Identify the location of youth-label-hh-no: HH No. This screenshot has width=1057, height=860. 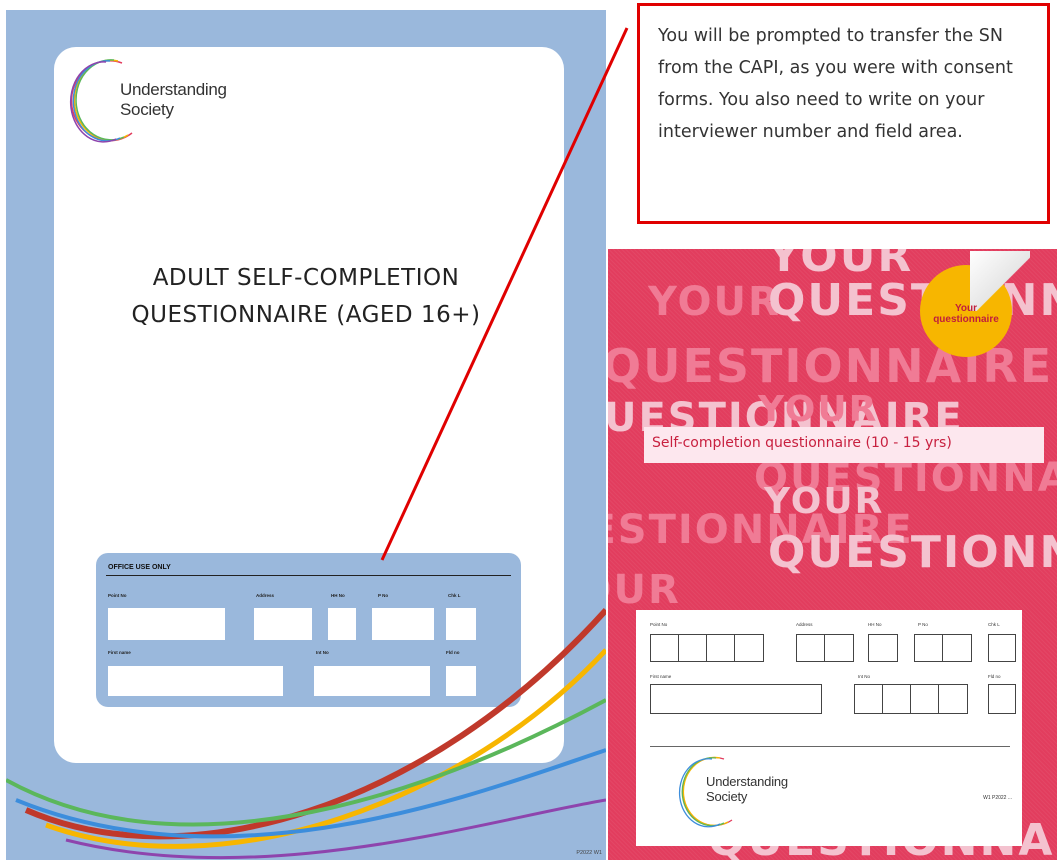
(875, 624).